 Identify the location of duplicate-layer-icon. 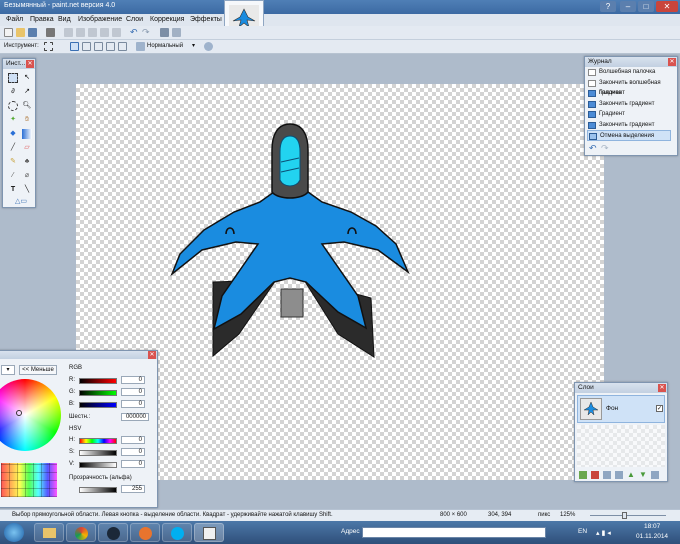
(607, 475).